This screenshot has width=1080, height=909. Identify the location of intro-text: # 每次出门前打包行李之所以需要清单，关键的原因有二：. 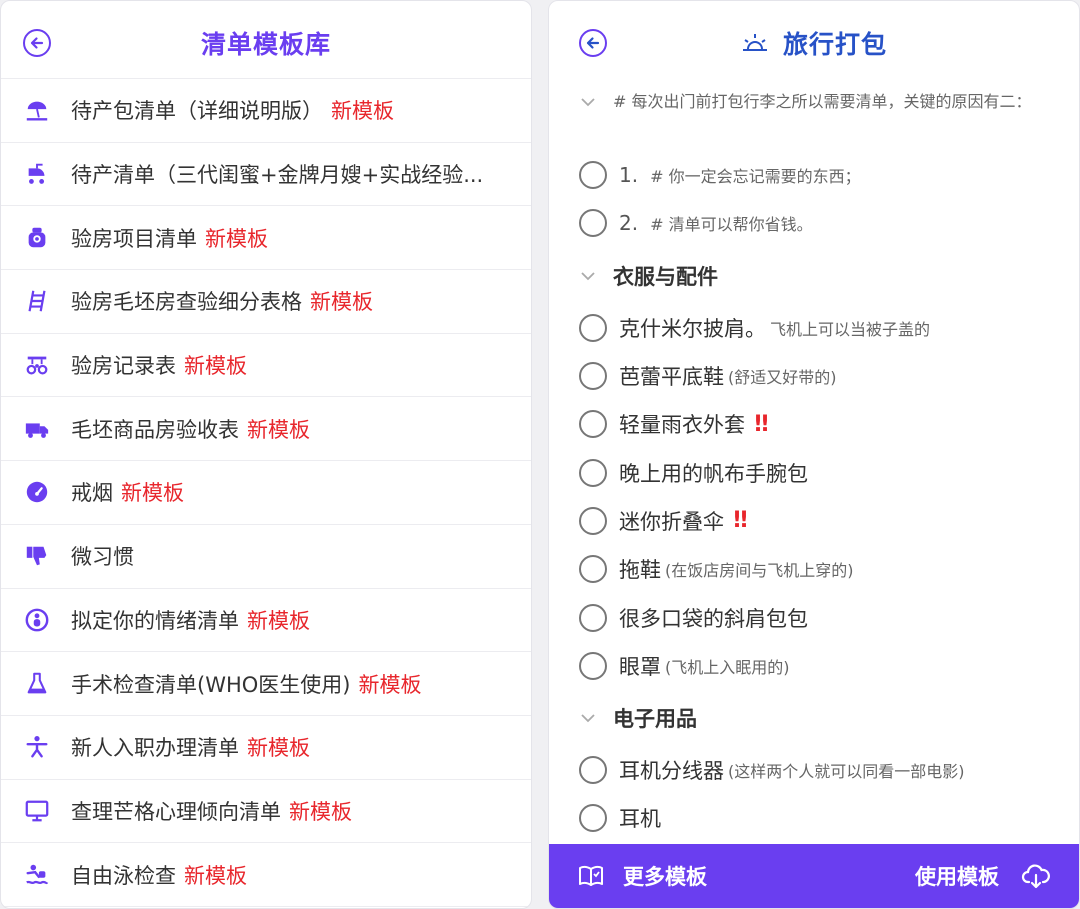
(822, 101).